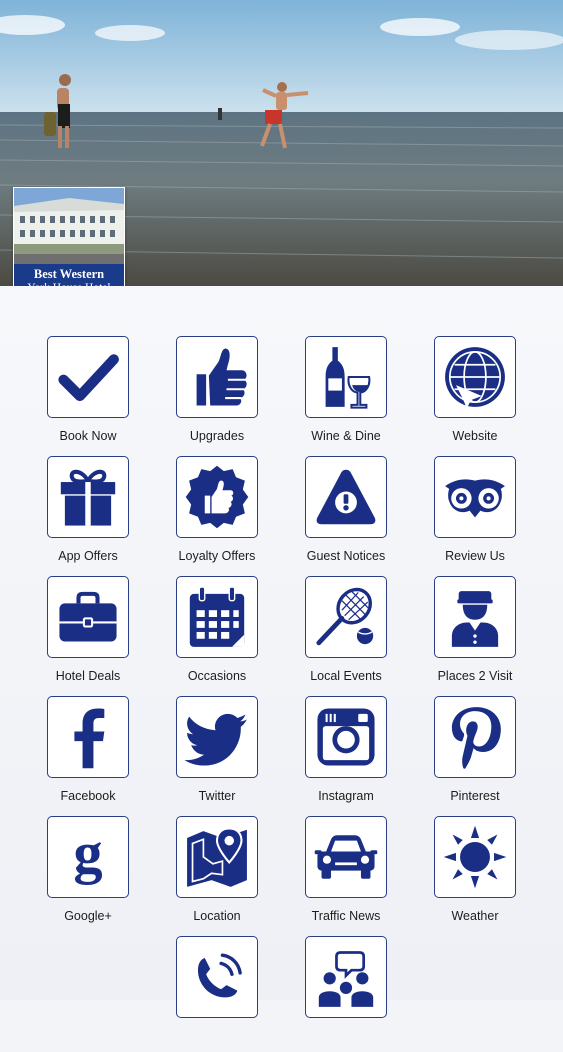 The height and width of the screenshot is (1052, 563). I want to click on tile-label: Book Now, so click(88, 436).